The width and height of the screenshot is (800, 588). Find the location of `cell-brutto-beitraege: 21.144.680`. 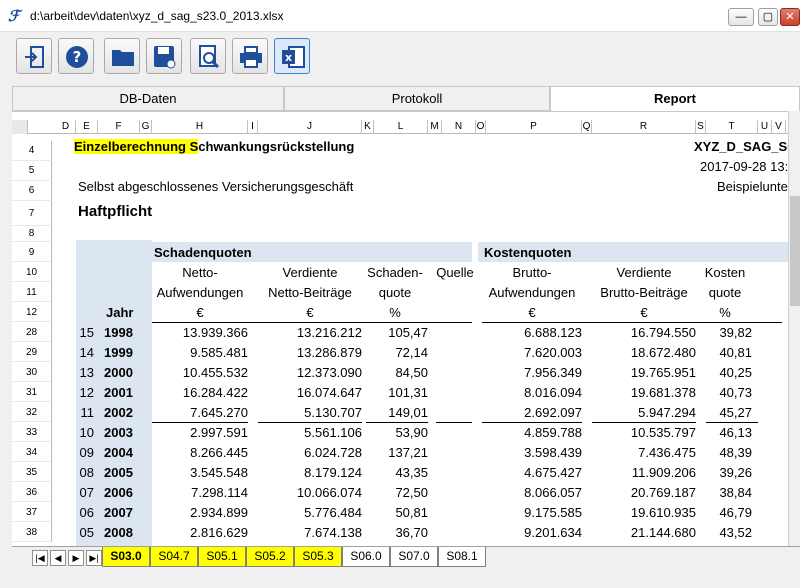

cell-brutto-beitraege: 21.144.680 is located at coordinates (644, 533).